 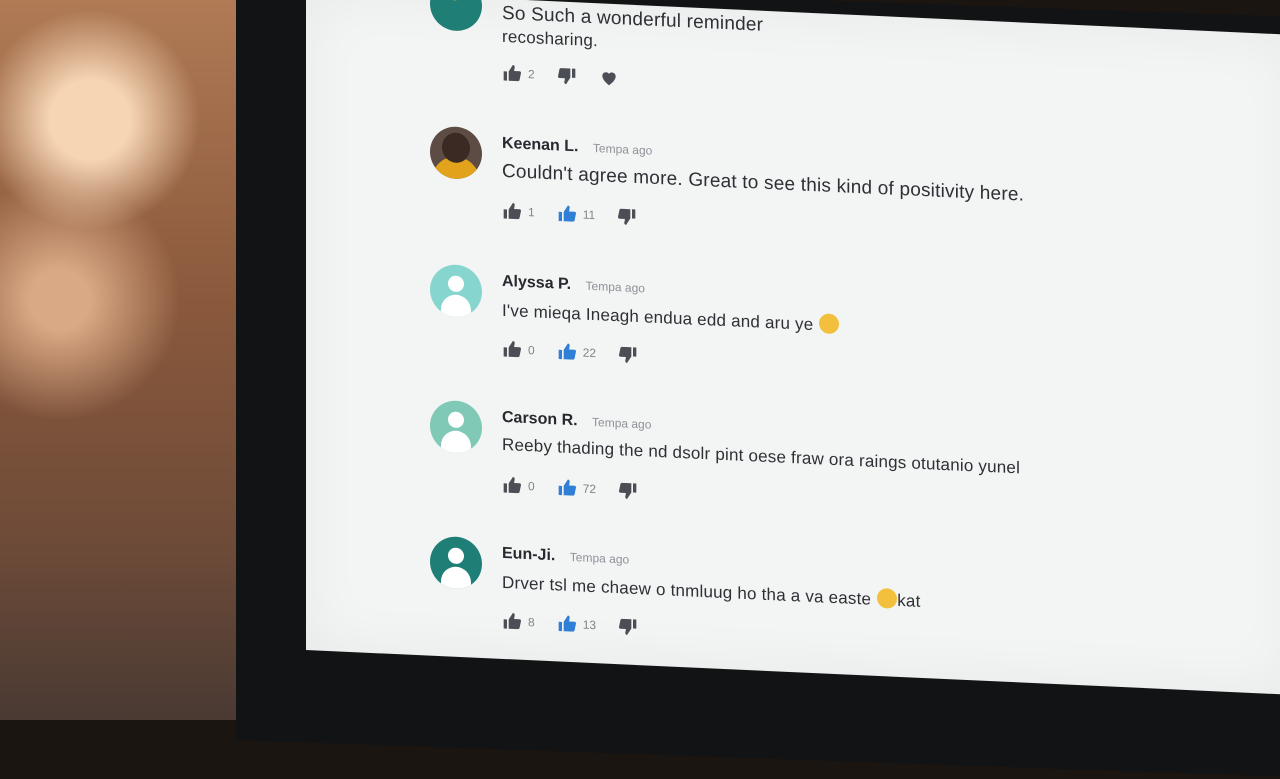 What do you see at coordinates (550, 38) in the screenshot?
I see `comment-text-continued: recosharing.` at bounding box center [550, 38].